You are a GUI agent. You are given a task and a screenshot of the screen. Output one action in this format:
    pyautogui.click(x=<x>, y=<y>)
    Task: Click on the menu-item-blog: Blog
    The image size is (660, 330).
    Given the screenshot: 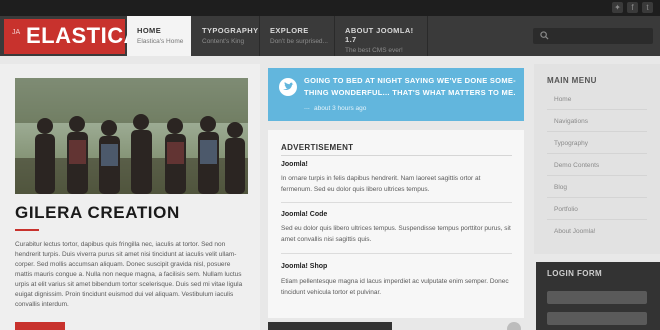 What is the action you would take?
    pyautogui.click(x=560, y=187)
    